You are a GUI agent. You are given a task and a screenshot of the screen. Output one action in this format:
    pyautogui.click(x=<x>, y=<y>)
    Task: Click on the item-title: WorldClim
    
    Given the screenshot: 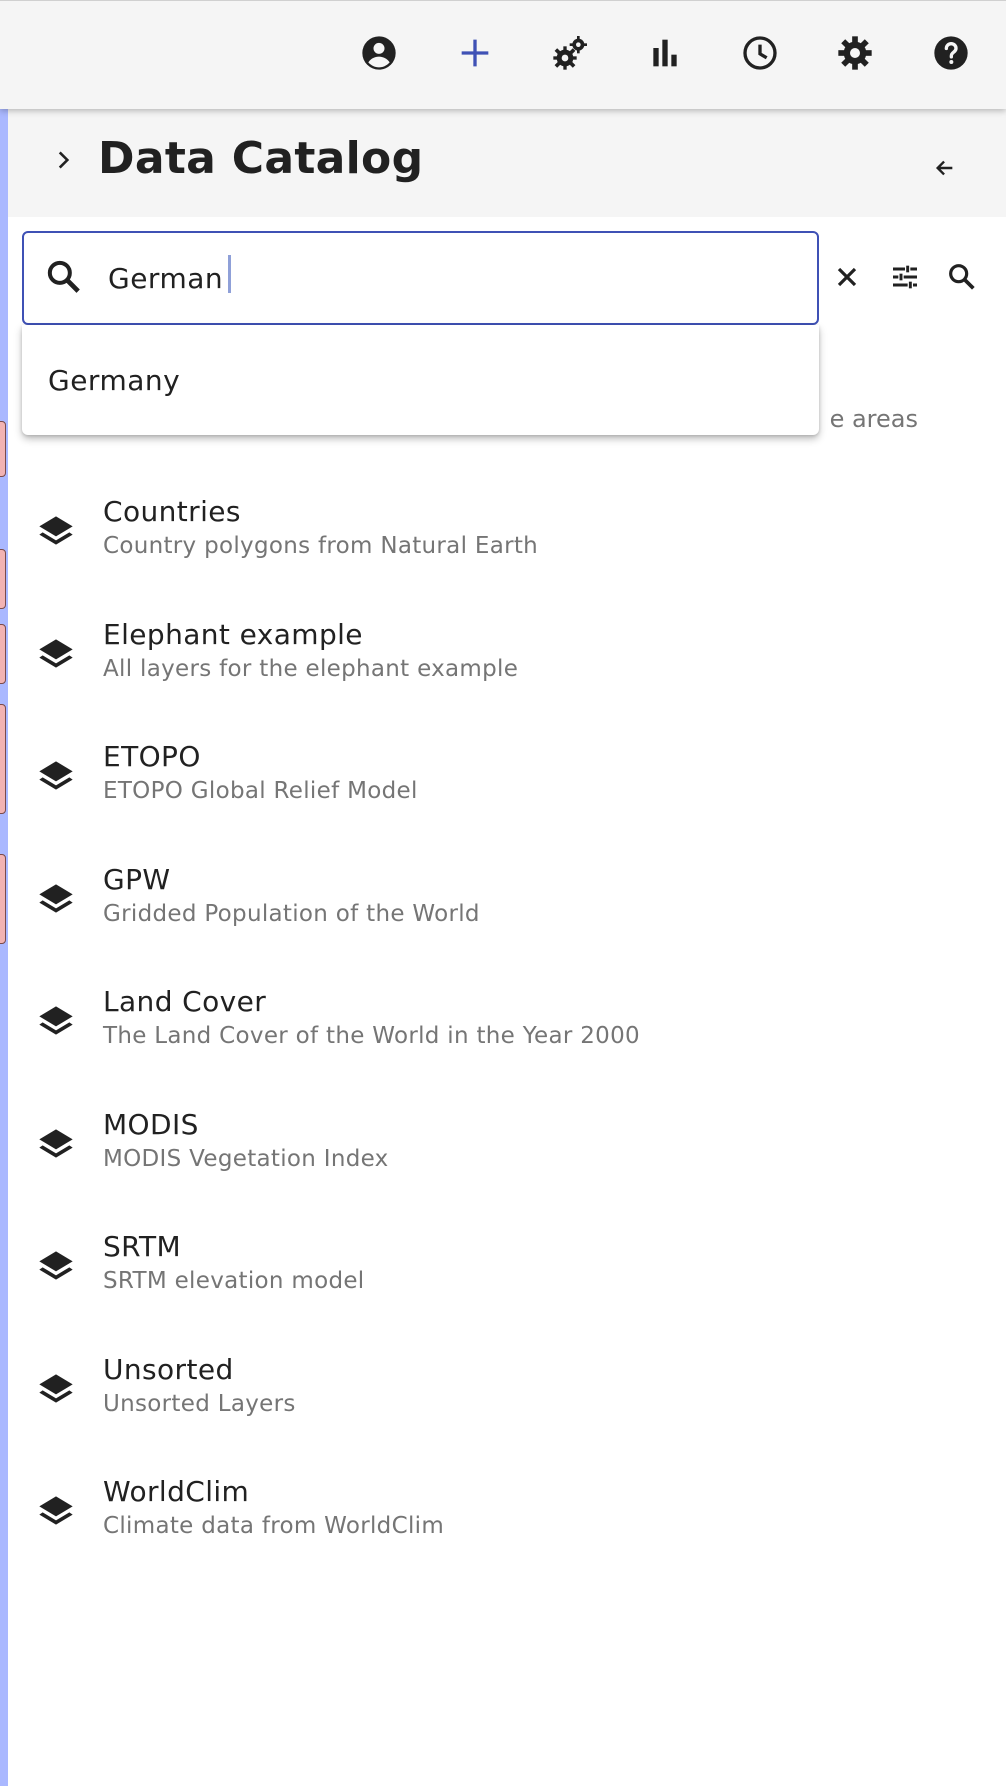 What is the action you would take?
    pyautogui.click(x=176, y=1491)
    